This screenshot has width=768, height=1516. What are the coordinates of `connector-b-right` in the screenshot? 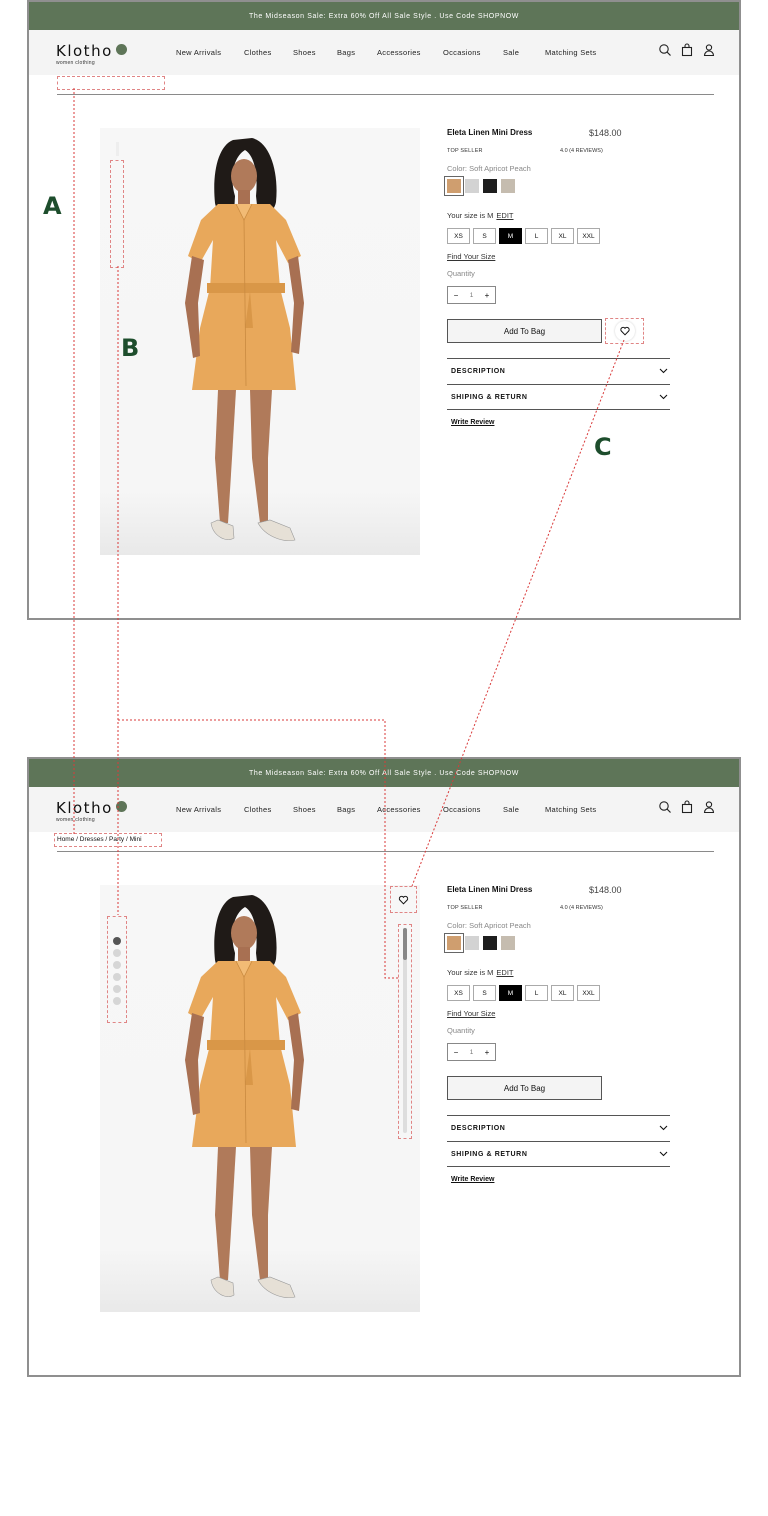 It's located at (258, 849).